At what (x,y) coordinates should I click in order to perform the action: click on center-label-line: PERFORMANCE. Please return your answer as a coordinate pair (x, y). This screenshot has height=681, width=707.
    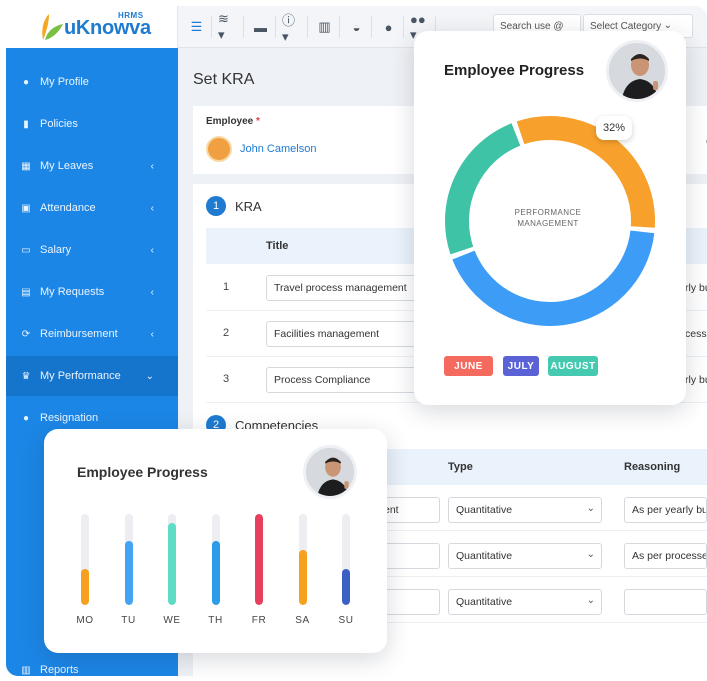
    Looking at the image, I should click on (548, 212).